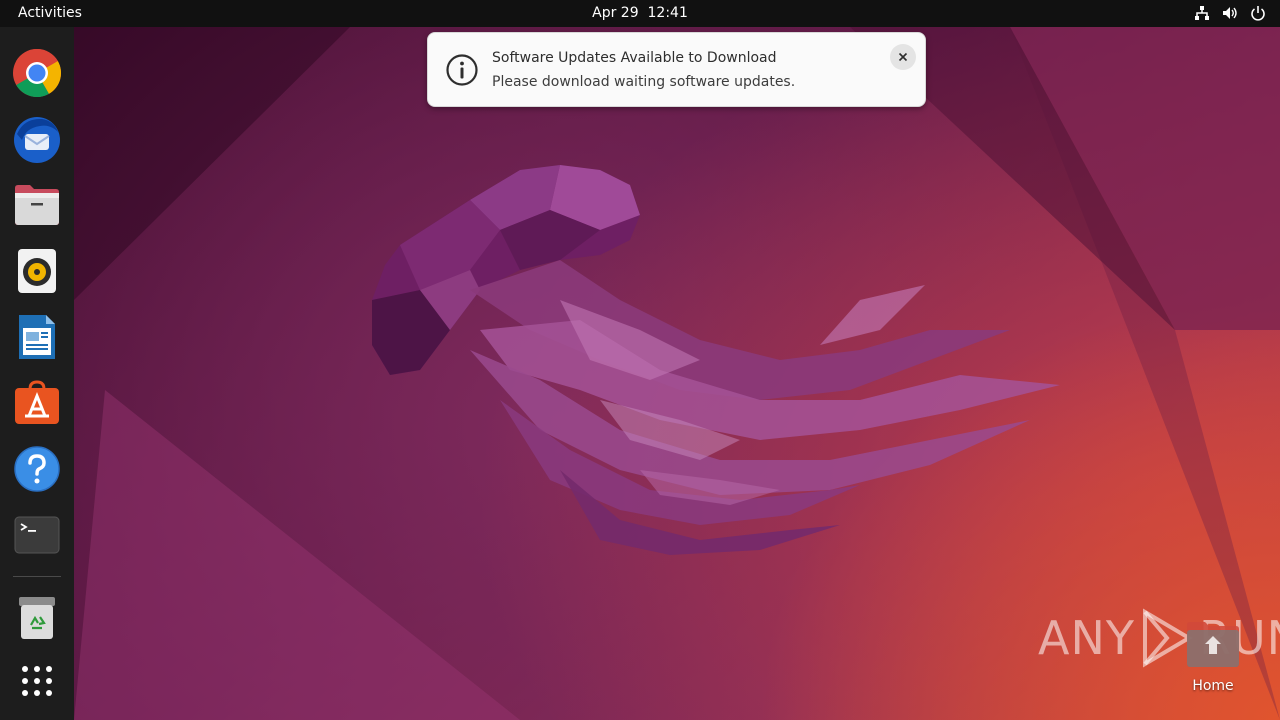  What do you see at coordinates (1213, 686) in the screenshot?
I see `home-folder-label: Home` at bounding box center [1213, 686].